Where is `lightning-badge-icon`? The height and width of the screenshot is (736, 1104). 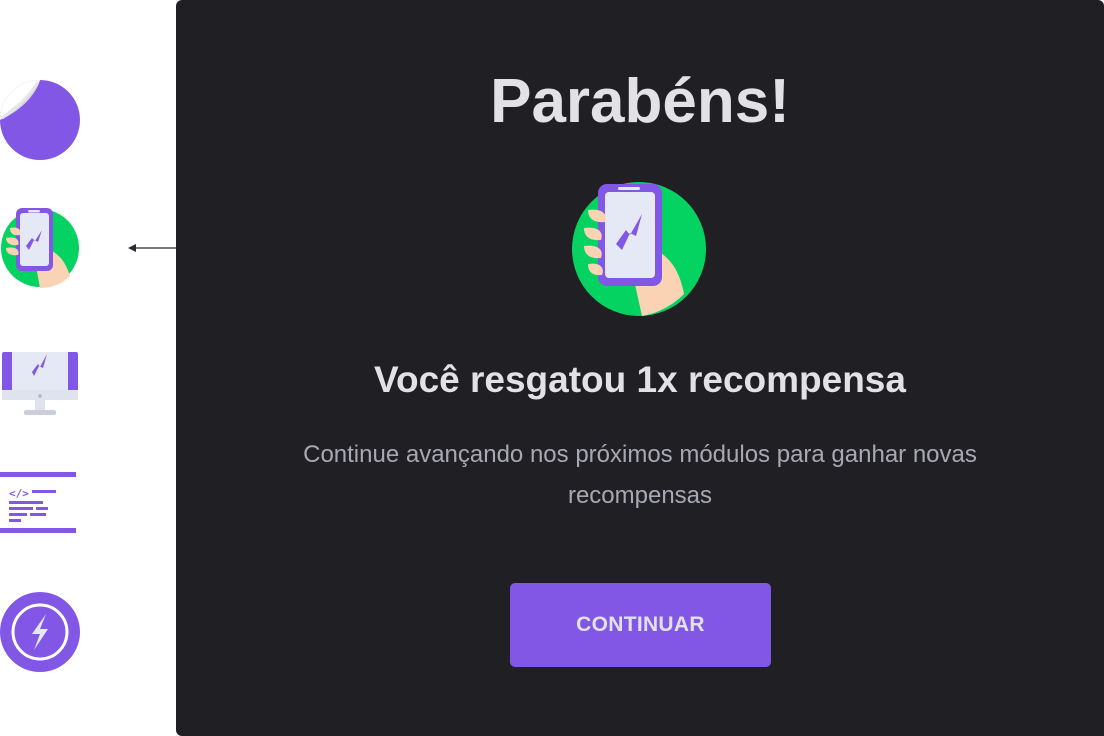 lightning-badge-icon is located at coordinates (40, 632).